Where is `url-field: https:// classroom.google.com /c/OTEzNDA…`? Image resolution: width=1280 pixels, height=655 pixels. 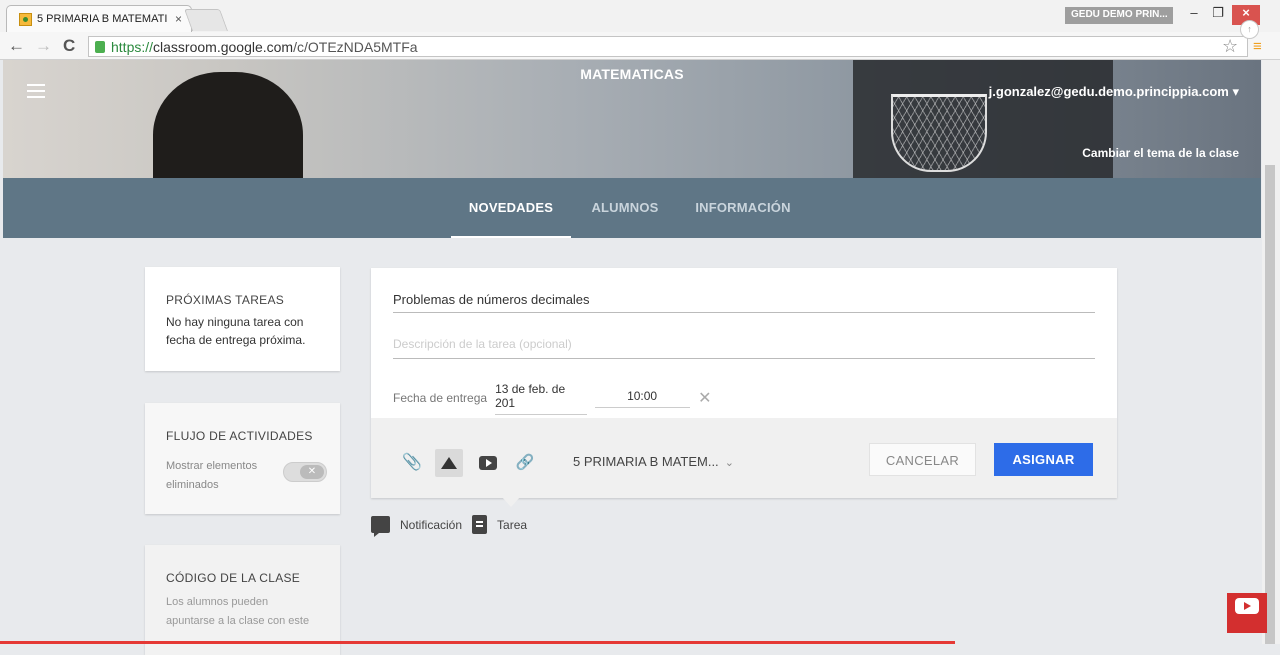 url-field: https:// classroom.google.com /c/OTEzNDA… is located at coordinates (668, 46).